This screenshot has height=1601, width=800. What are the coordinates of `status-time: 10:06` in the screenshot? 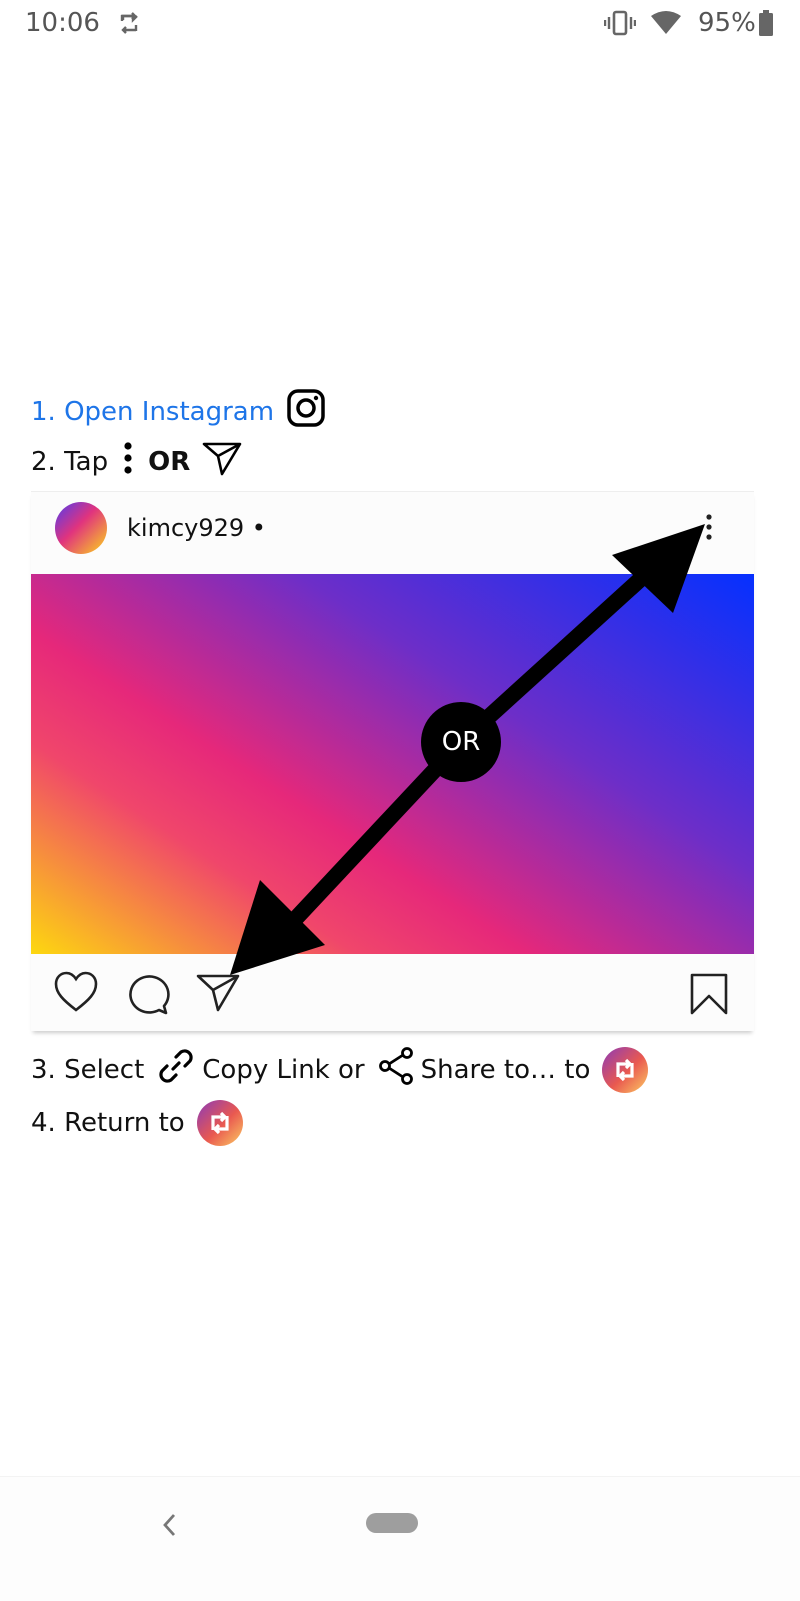 It's located at (62, 23).